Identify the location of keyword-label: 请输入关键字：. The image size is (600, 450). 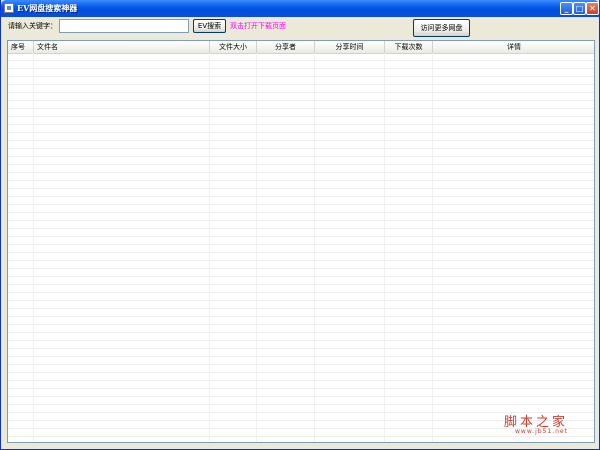
(32, 26).